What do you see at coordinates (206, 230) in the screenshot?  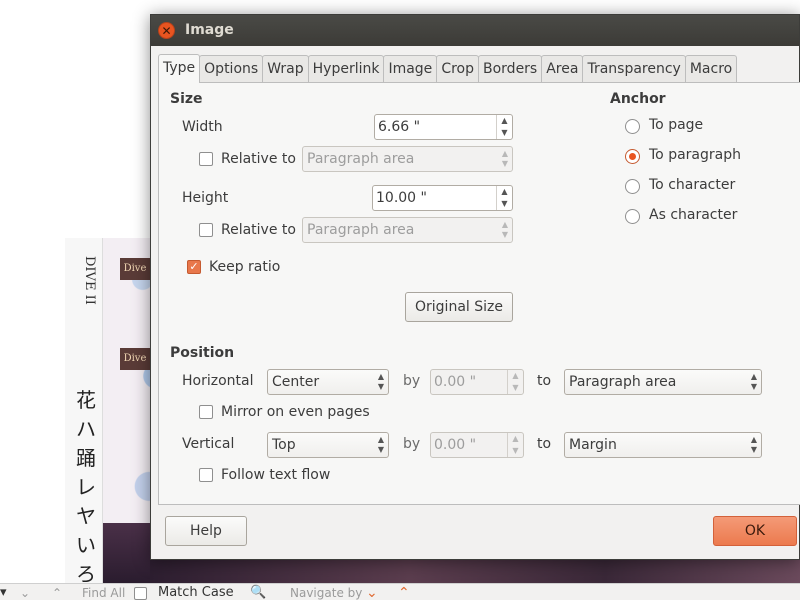 I see `height-relative-checkbox` at bounding box center [206, 230].